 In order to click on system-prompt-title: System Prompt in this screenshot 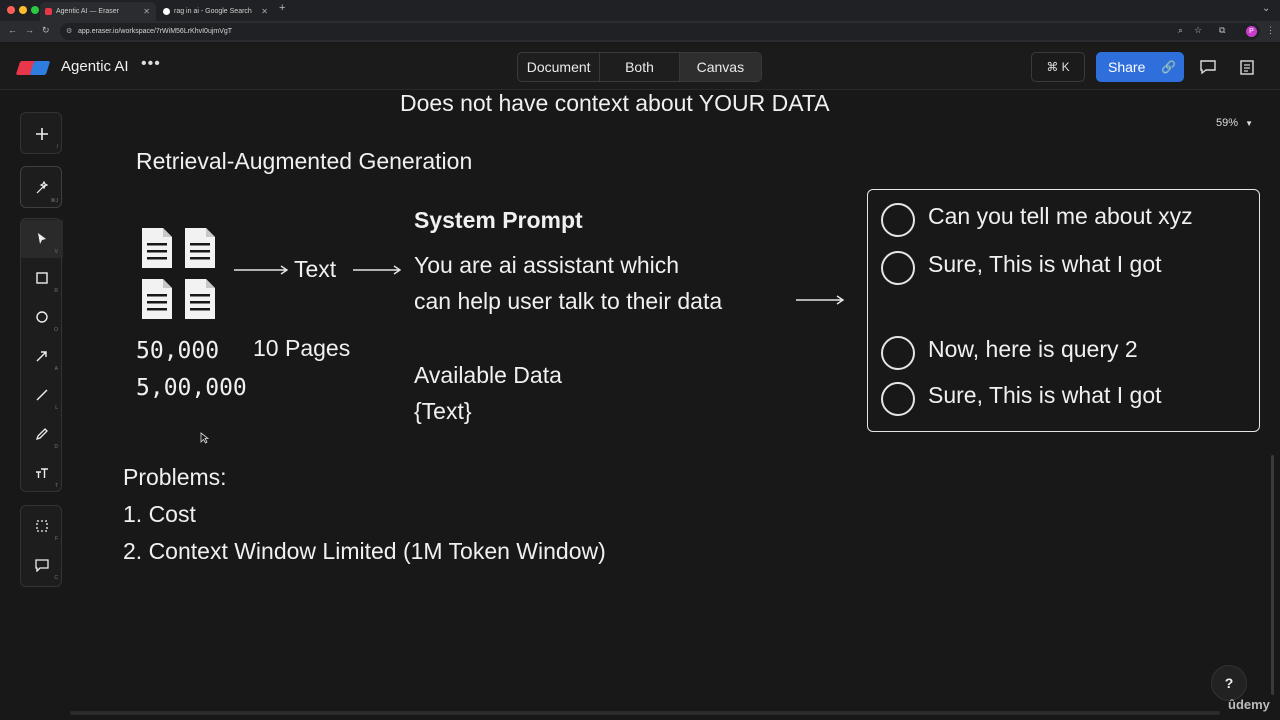, I will do `click(498, 220)`.